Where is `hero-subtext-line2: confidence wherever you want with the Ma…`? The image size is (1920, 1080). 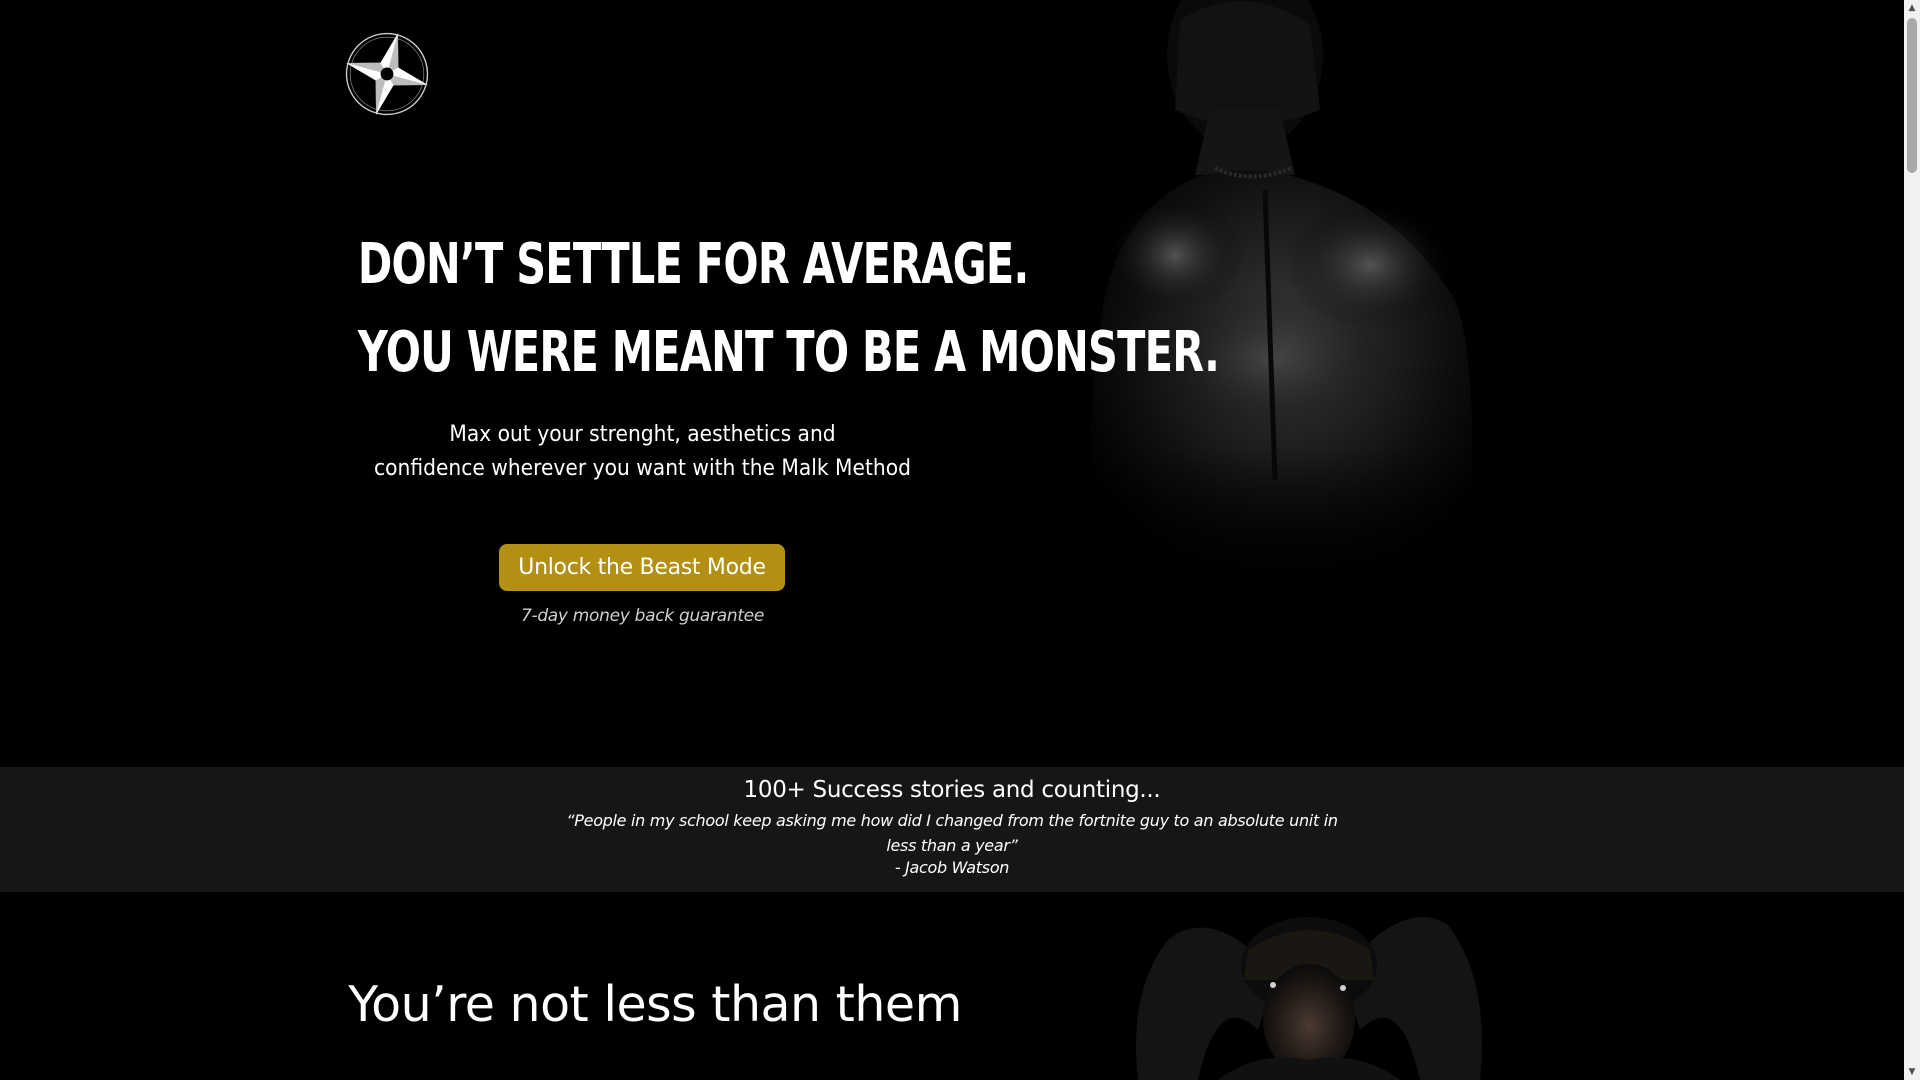
hero-subtext-line2: confidence wherever you want with the Ma… is located at coordinates (642, 468).